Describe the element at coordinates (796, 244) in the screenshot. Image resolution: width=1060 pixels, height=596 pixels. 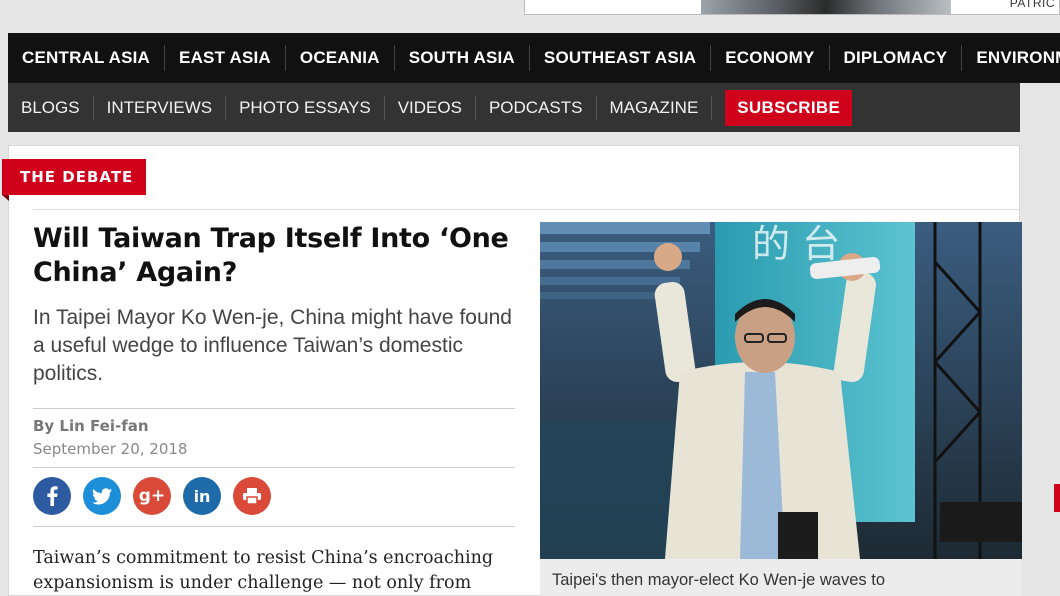
I see `photo-sign-text: 的 台` at that location.